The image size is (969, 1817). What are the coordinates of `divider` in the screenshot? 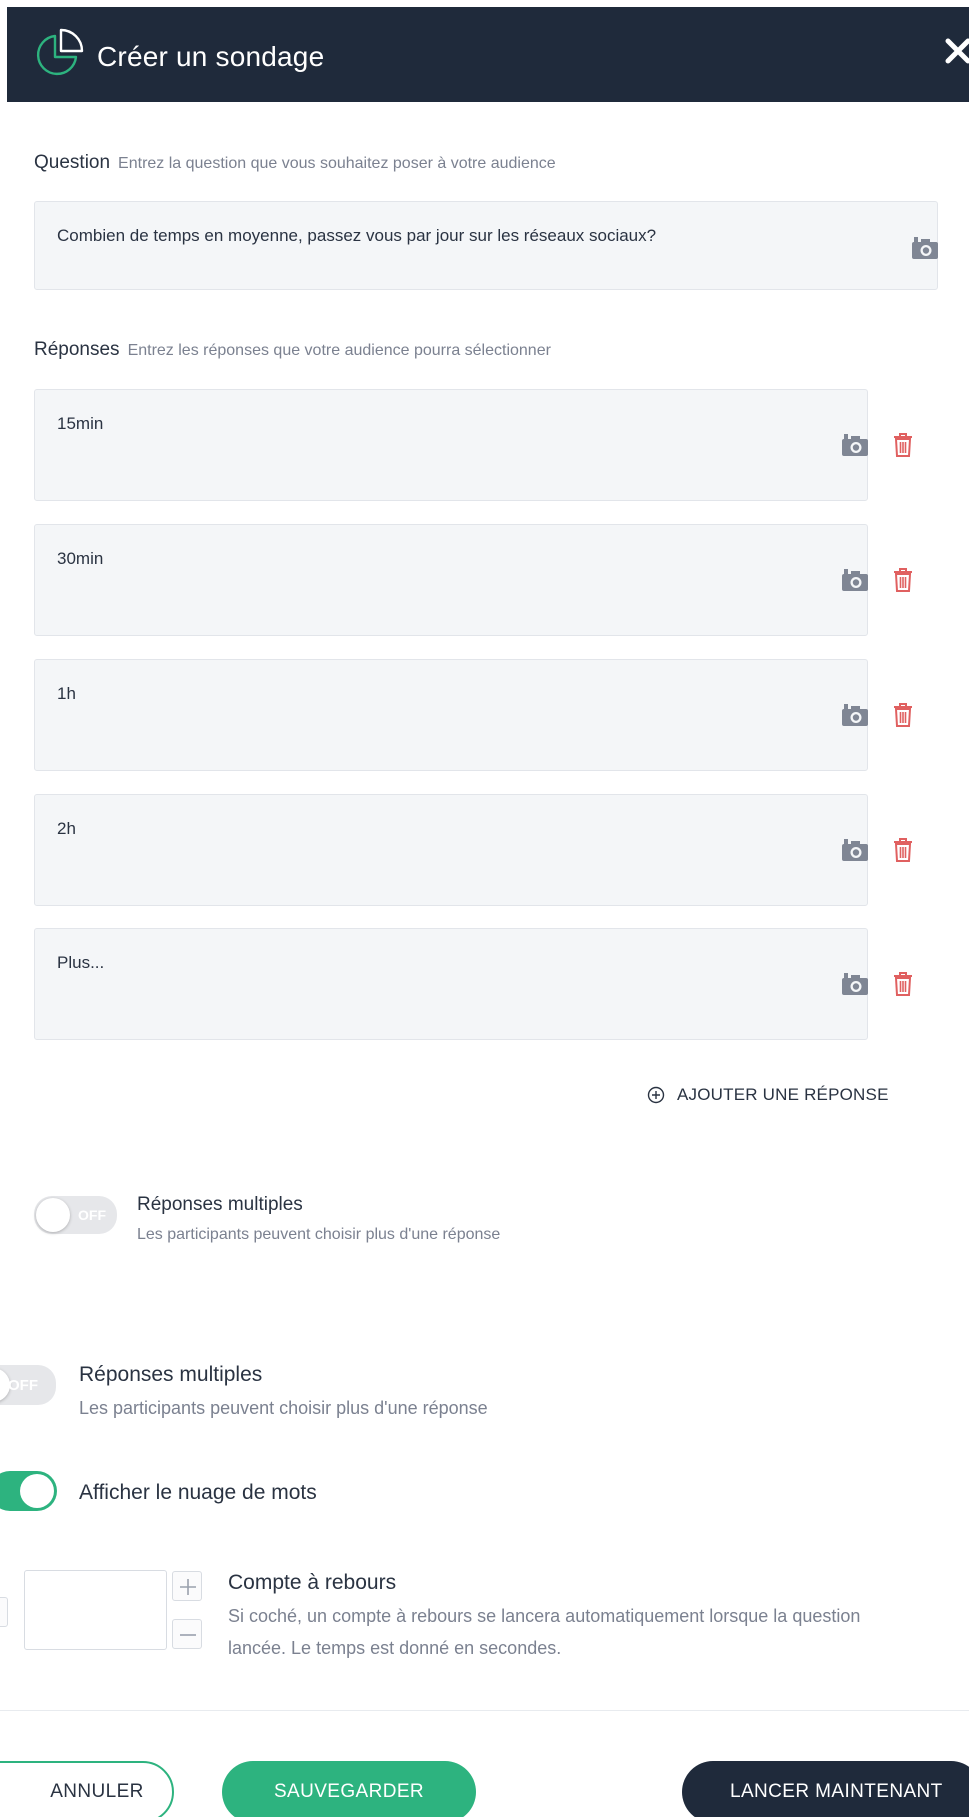 It's located at (484, 1710).